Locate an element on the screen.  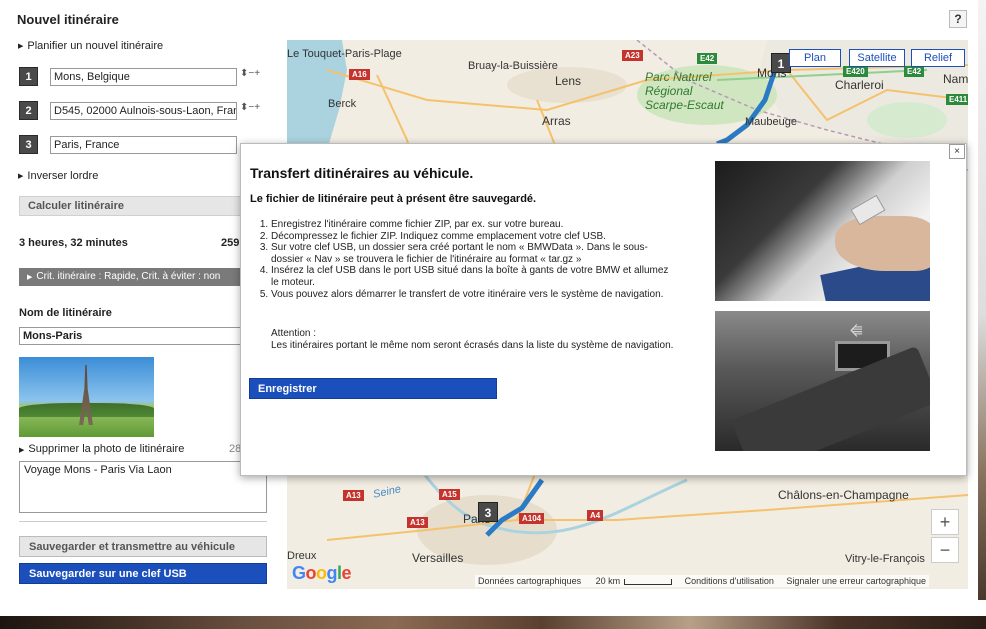
background-photo-strip is located at coordinates (493, 614).